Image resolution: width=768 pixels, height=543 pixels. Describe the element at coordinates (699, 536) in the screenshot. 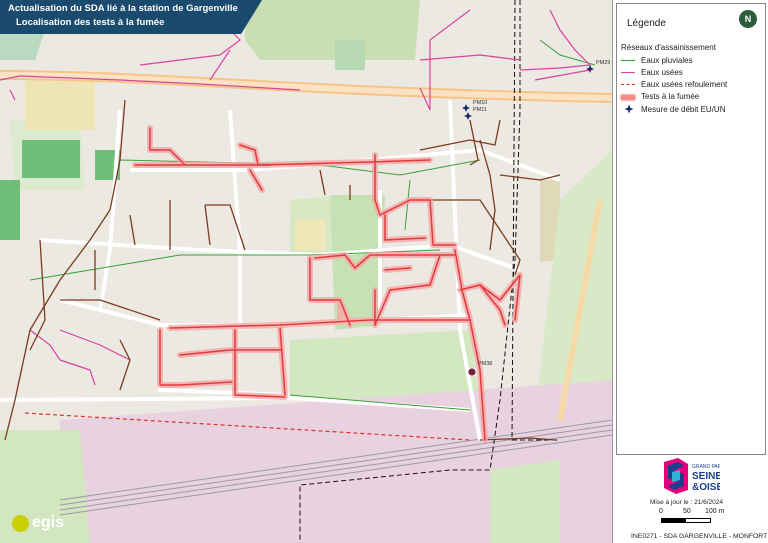

I see `project-reference: INE0271 - SDA GARGENVILLE - MONFORT` at that location.